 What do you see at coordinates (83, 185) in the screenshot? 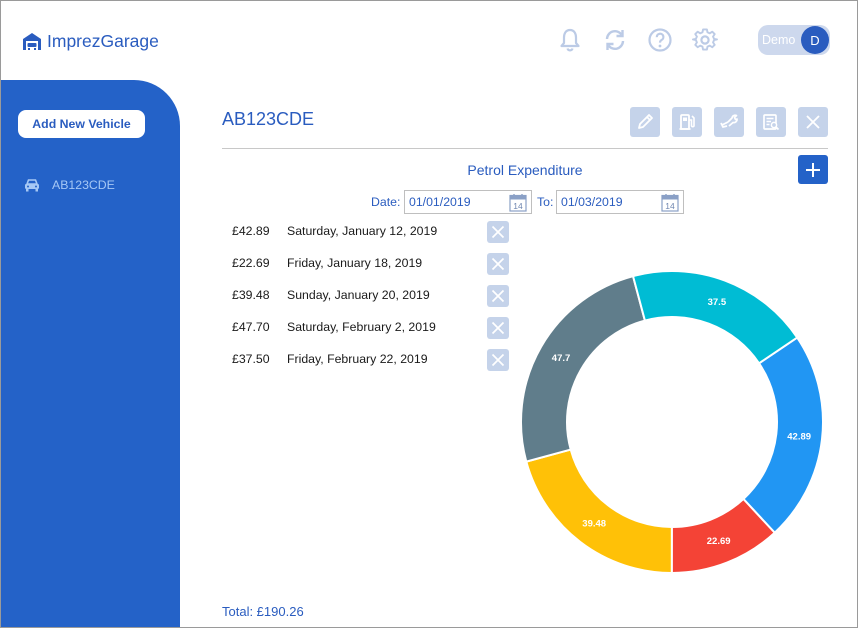
I see `sidebar-item-label: AB123CDE` at bounding box center [83, 185].